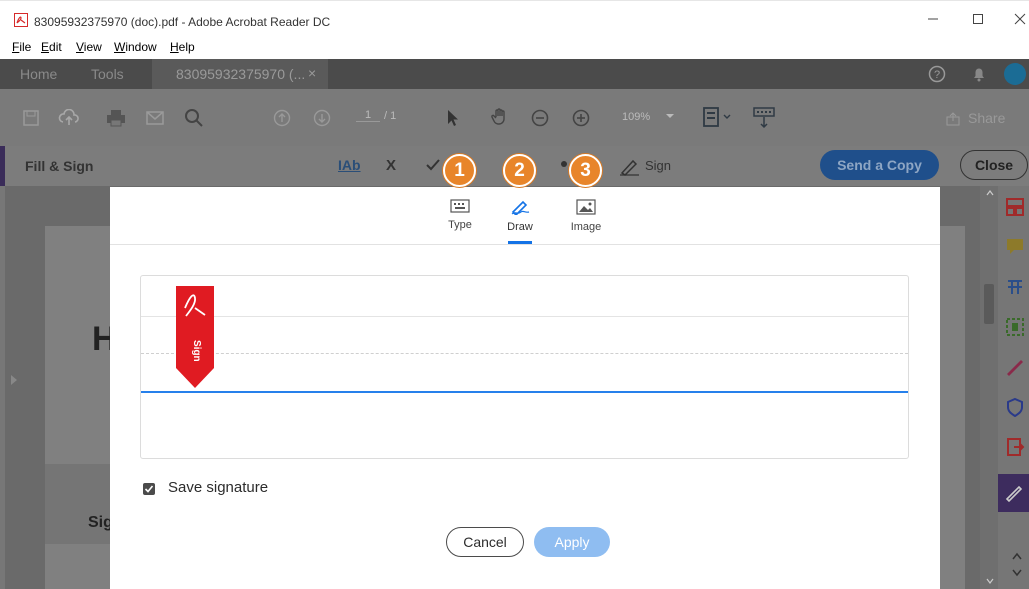 The height and width of the screenshot is (589, 1029). What do you see at coordinates (149, 489) in the screenshot?
I see `save-signature-checkbox` at bounding box center [149, 489].